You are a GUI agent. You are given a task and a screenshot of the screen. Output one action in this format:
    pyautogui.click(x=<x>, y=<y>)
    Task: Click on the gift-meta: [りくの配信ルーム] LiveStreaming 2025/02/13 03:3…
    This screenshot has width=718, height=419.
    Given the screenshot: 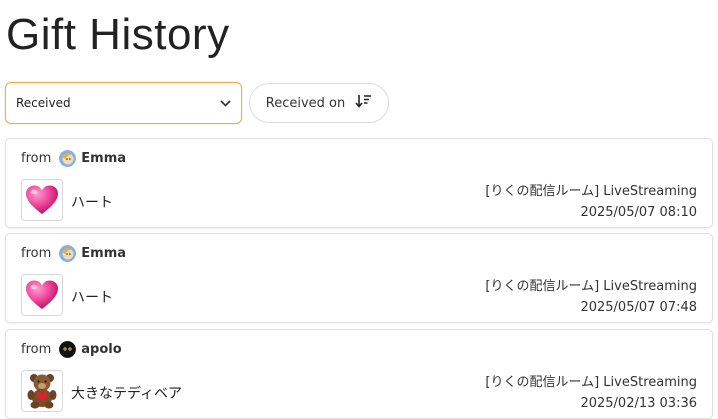 What is the action you would take?
    pyautogui.click(x=591, y=393)
    